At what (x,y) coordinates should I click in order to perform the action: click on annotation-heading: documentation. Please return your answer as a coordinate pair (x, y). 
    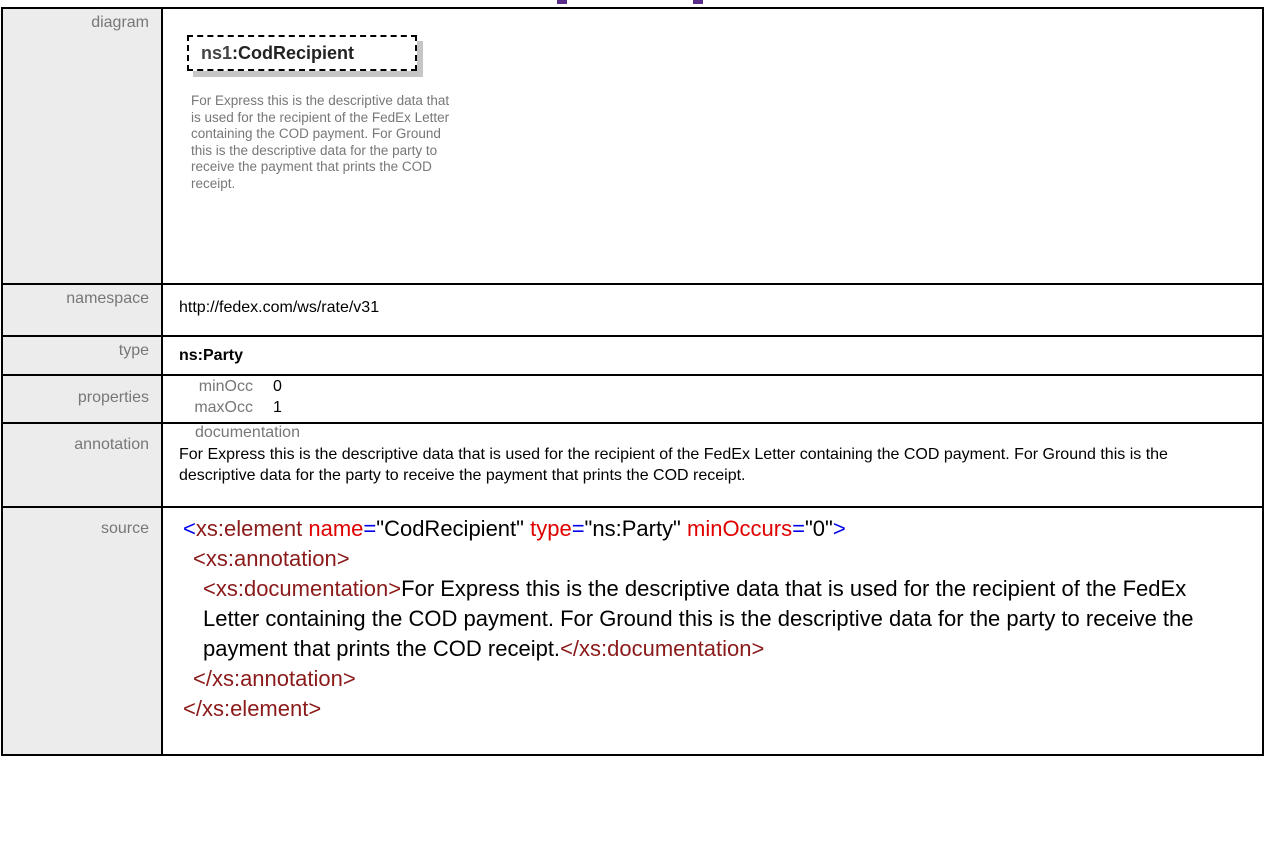
    Looking at the image, I should click on (247, 432).